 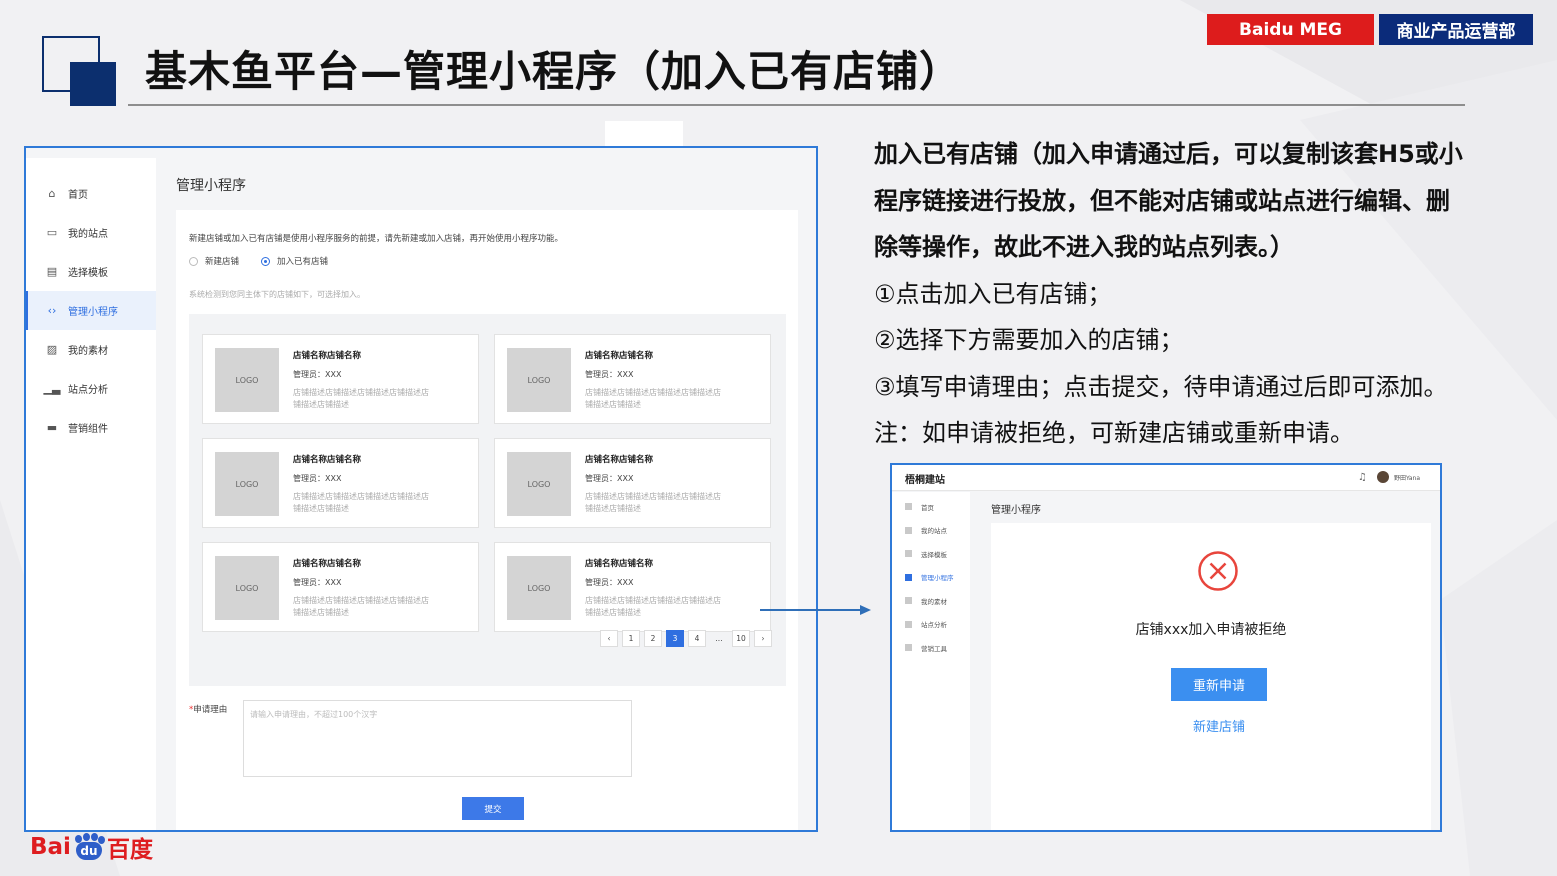 What do you see at coordinates (763, 638) in the screenshot?
I see `pager-next: ›` at bounding box center [763, 638].